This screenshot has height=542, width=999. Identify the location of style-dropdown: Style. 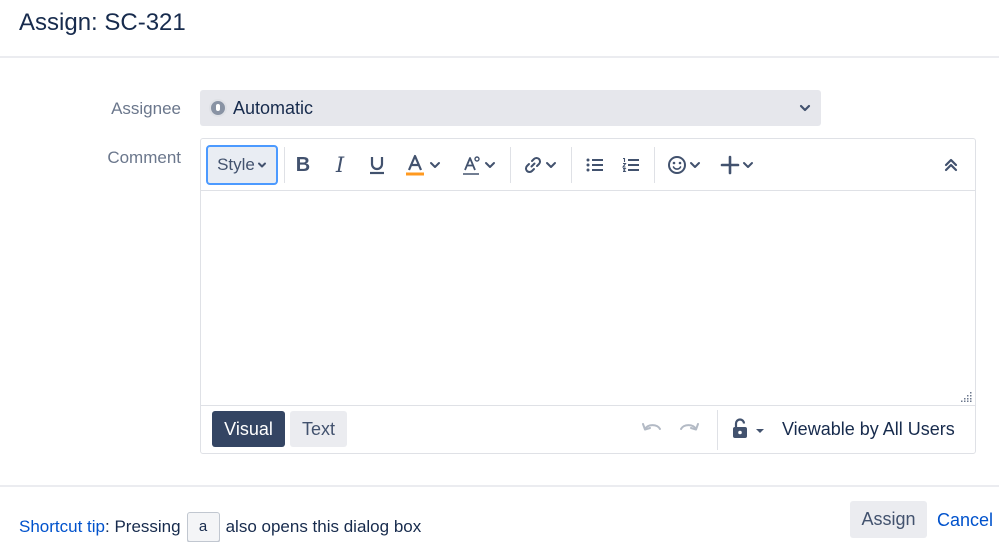
(242, 165).